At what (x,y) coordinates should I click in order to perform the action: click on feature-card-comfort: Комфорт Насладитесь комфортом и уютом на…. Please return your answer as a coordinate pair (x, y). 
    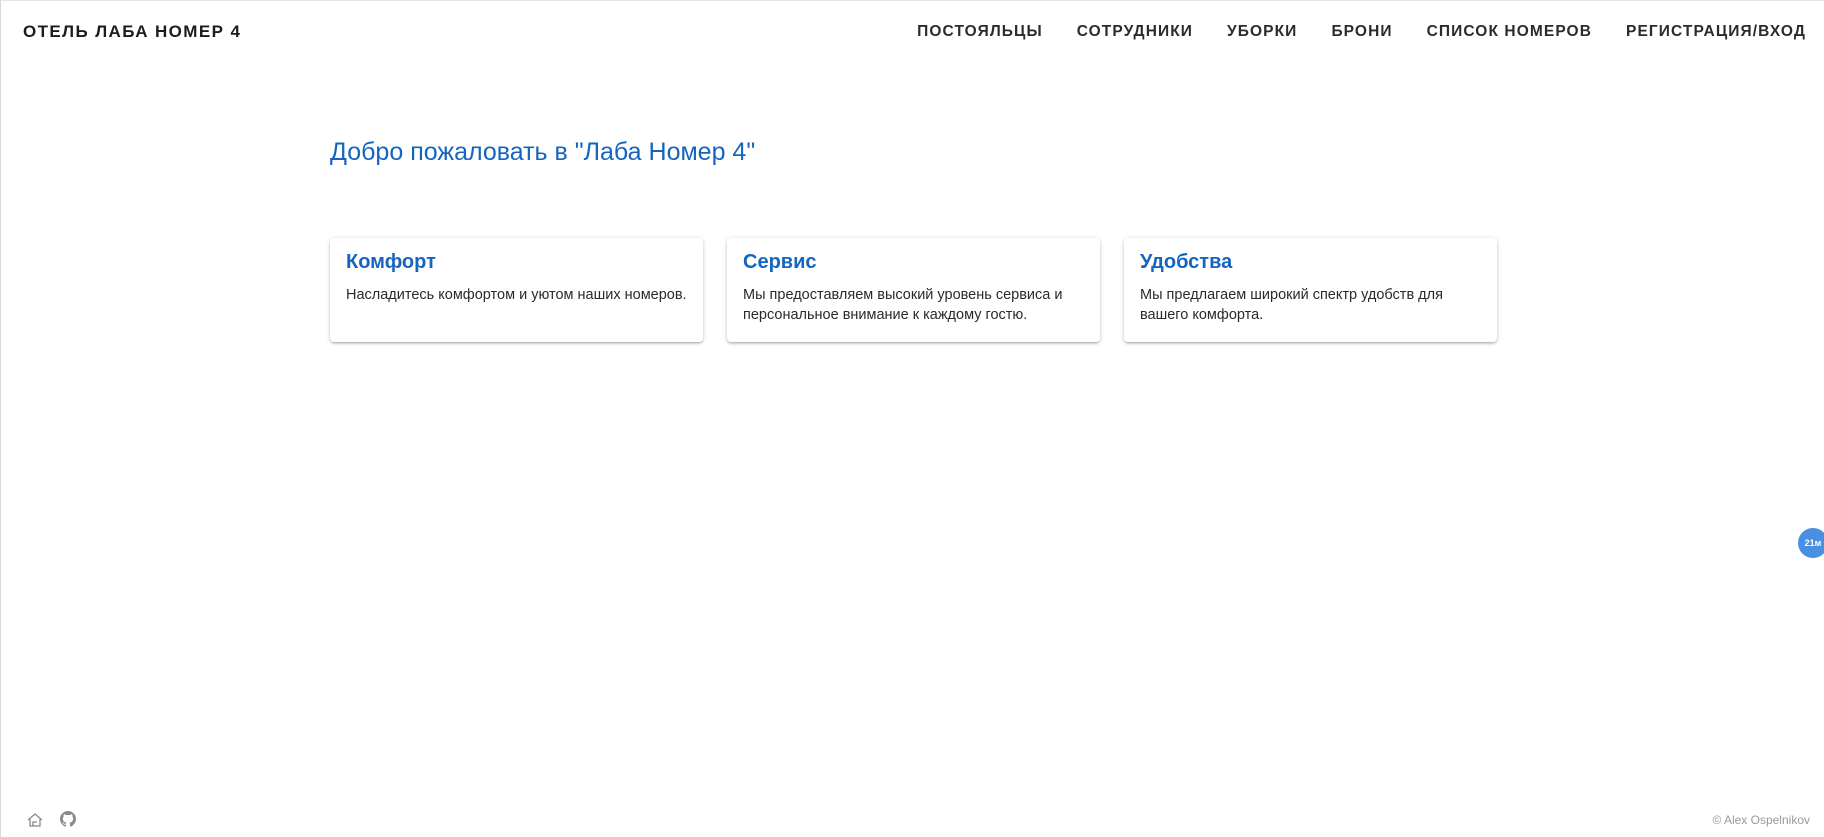
    Looking at the image, I should click on (516, 290).